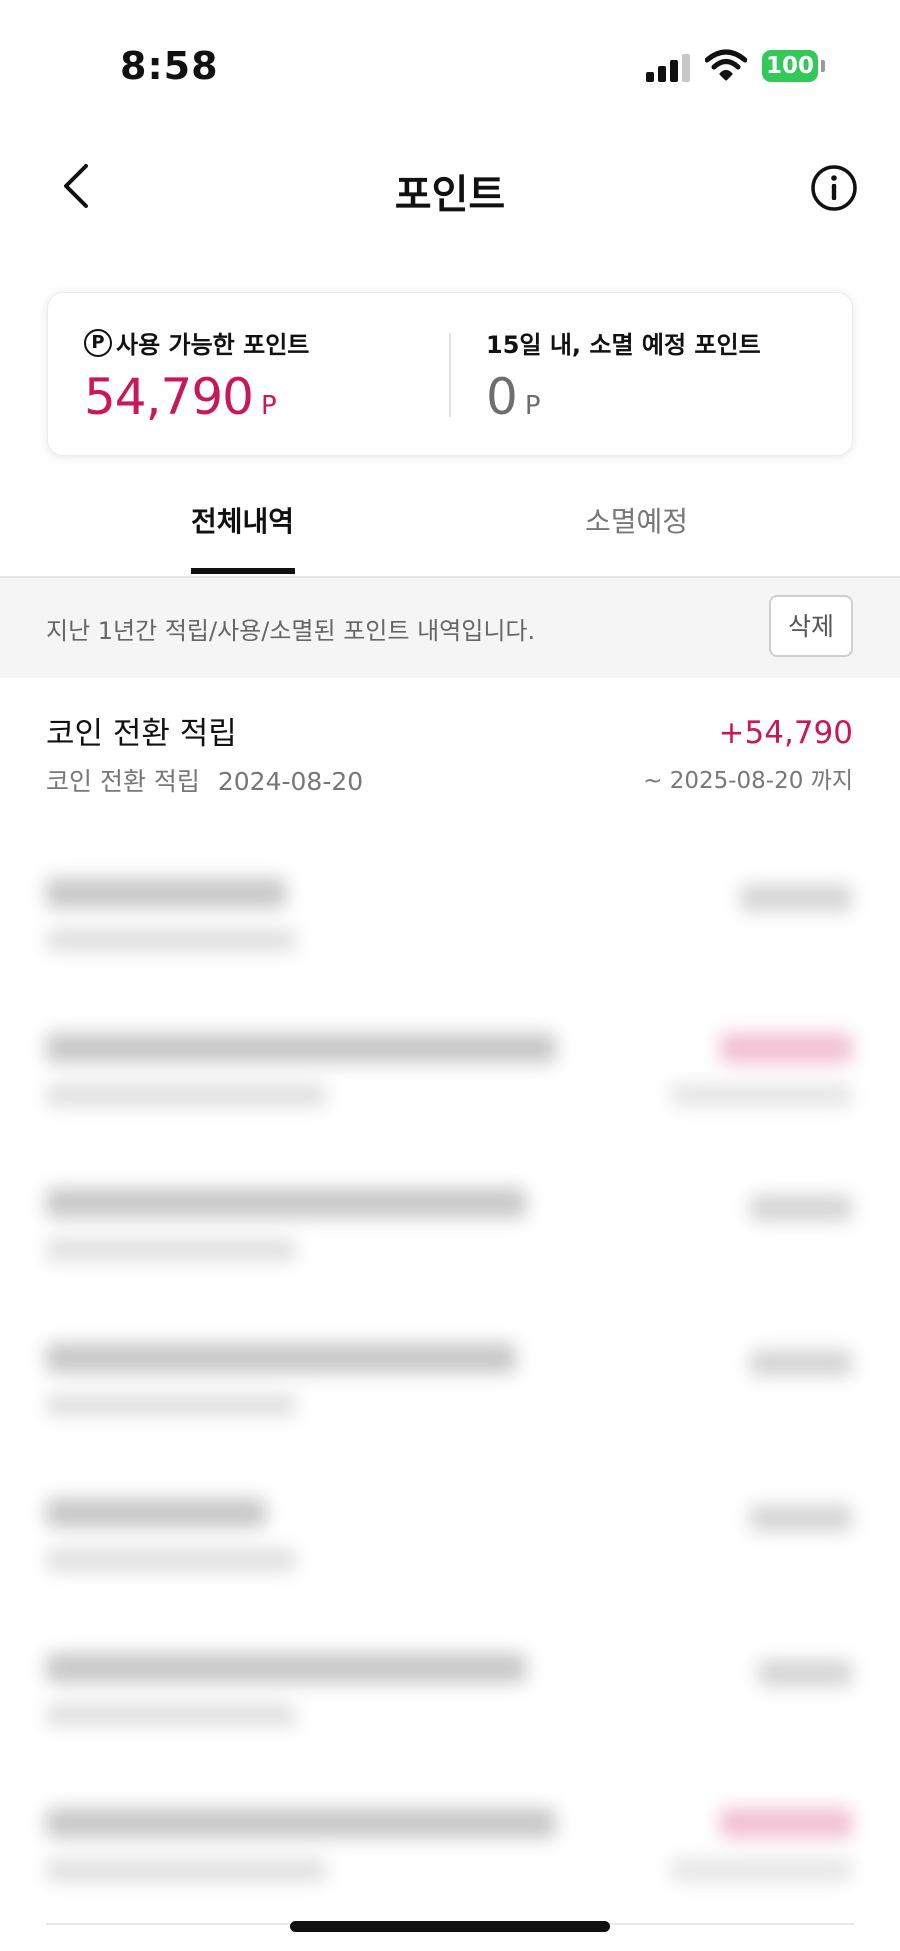 Image resolution: width=900 pixels, height=1951 pixels. What do you see at coordinates (834, 188) in the screenshot?
I see `info-icon` at bounding box center [834, 188].